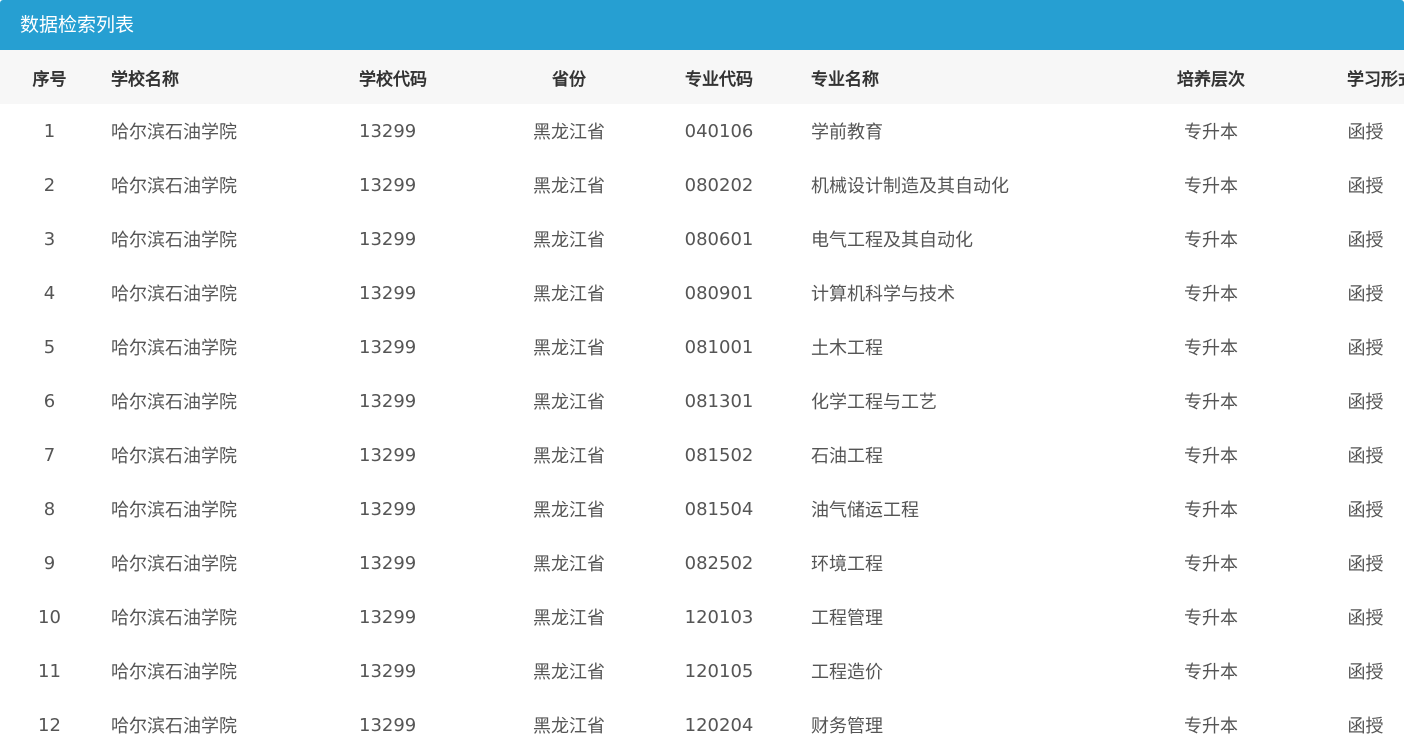 The image size is (1404, 749). Describe the element at coordinates (569, 79) in the screenshot. I see `col-header-province: 省份` at that location.